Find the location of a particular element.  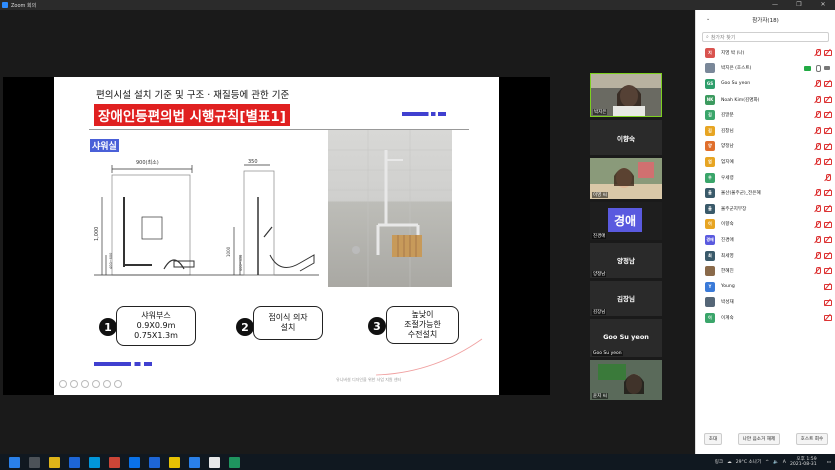

kakaotalk-icon is located at coordinates (174, 462).